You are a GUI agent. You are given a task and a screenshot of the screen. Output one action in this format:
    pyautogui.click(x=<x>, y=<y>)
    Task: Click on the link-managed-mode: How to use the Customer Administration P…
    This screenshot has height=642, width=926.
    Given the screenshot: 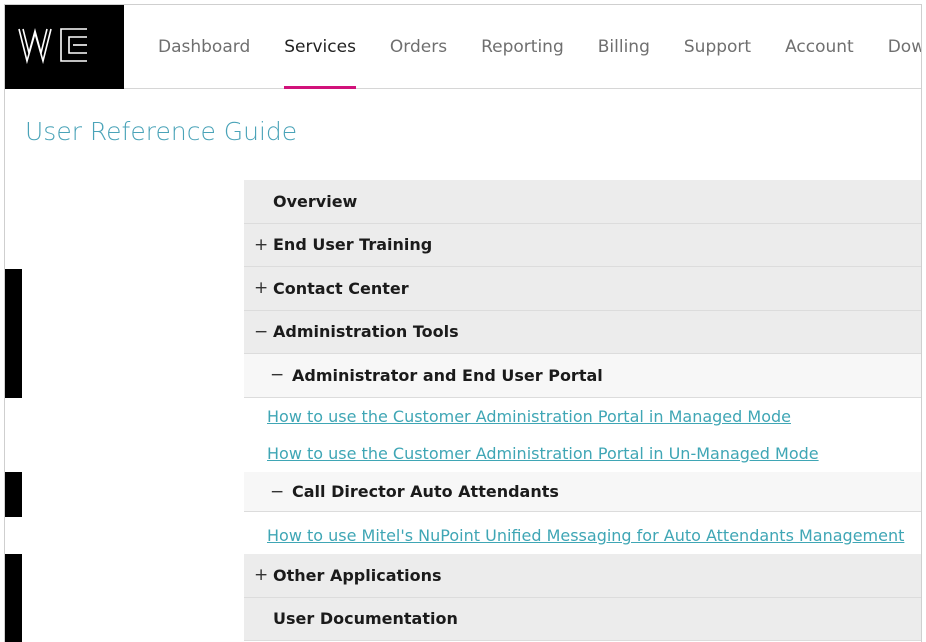 What is the action you would take?
    pyautogui.click(x=463, y=416)
    